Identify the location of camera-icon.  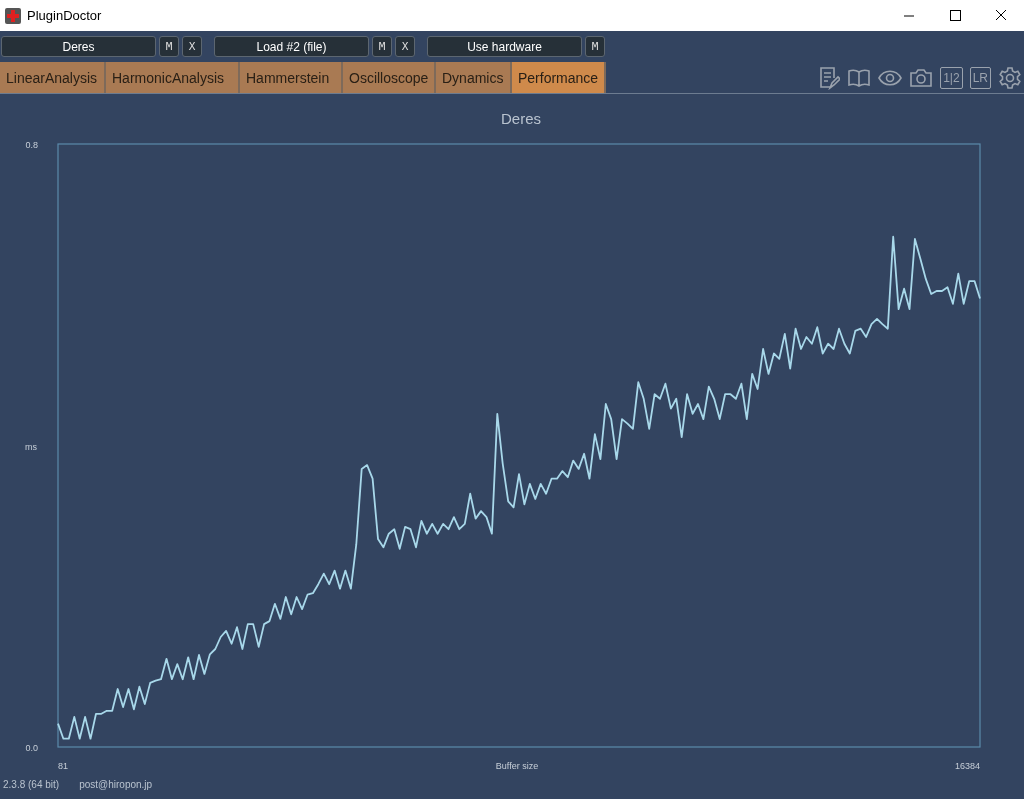
(921, 77).